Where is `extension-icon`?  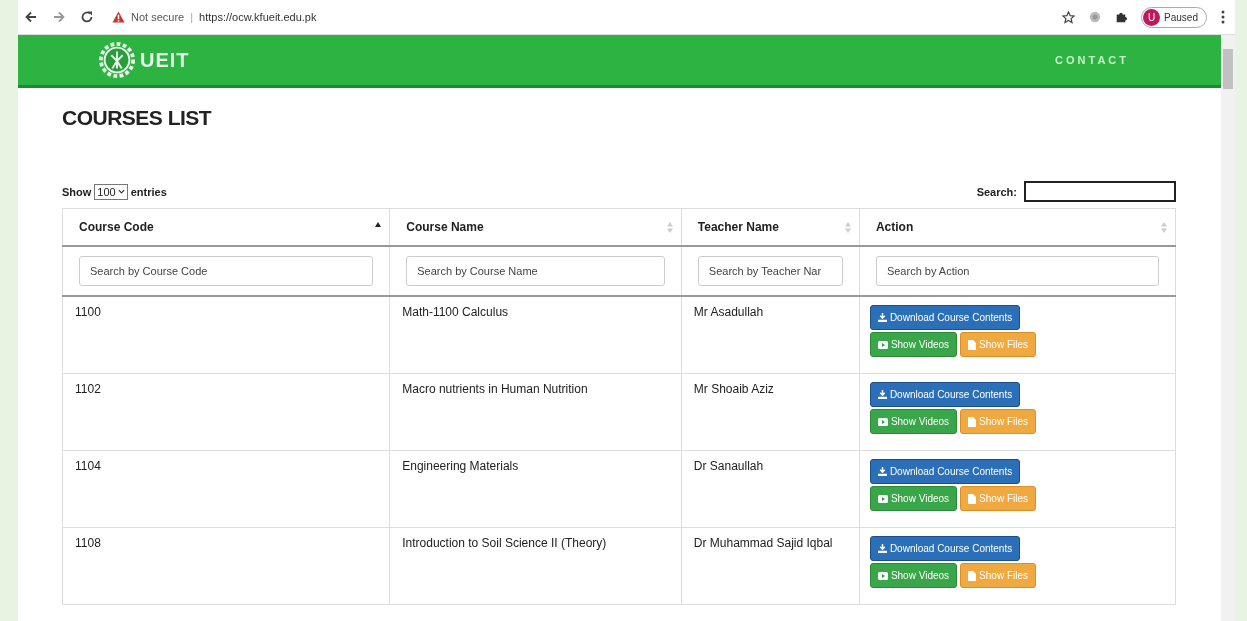
extension-icon is located at coordinates (1095, 17).